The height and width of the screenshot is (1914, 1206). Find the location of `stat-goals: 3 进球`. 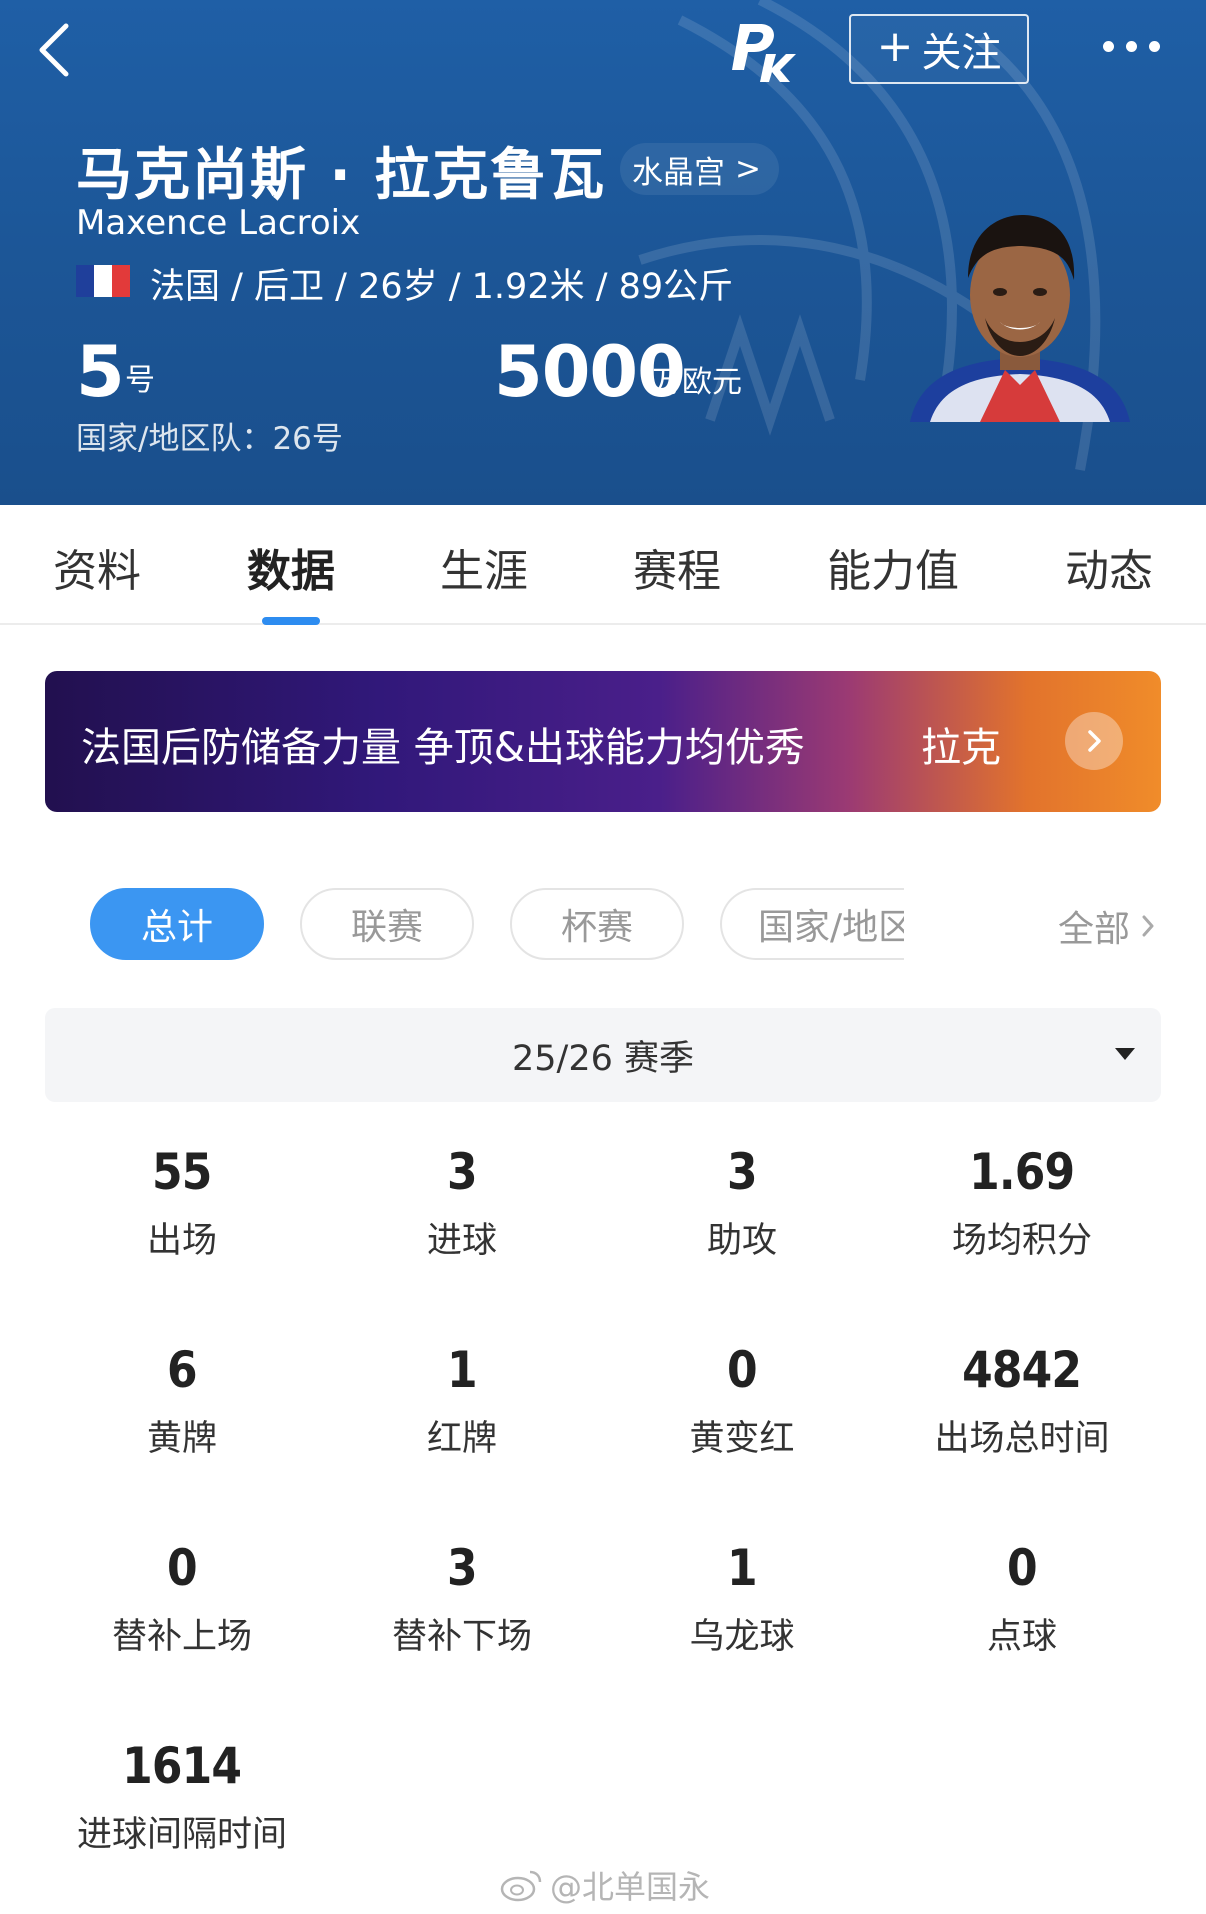

stat-goals: 3 进球 is located at coordinates (462, 1202).